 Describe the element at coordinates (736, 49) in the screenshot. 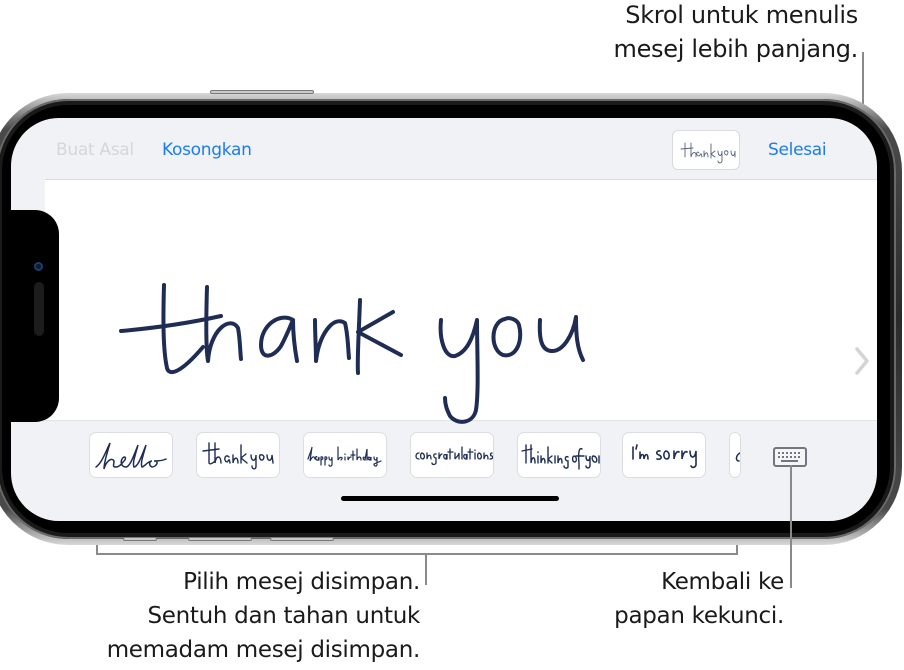

I see `callout-scroll-line-2: mesej lebih panjang.` at that location.